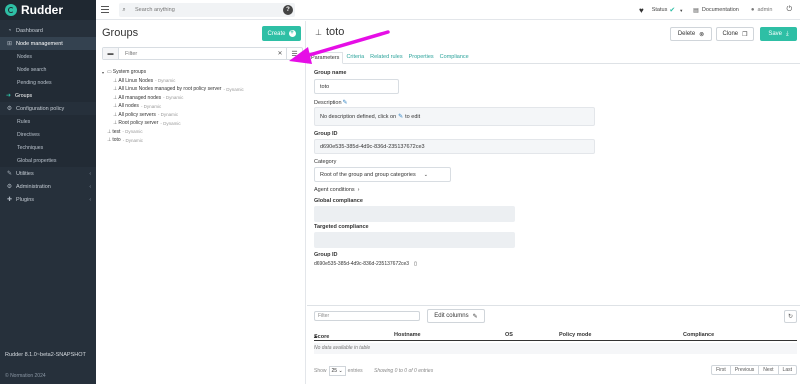 The image size is (800, 384). What do you see at coordinates (789, 10) in the screenshot?
I see `logout-icon: ⏻` at bounding box center [789, 10].